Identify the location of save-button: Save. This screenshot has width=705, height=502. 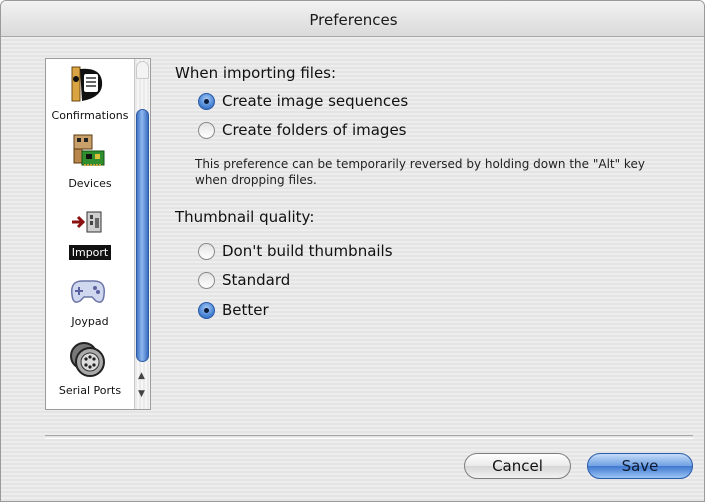
(640, 466).